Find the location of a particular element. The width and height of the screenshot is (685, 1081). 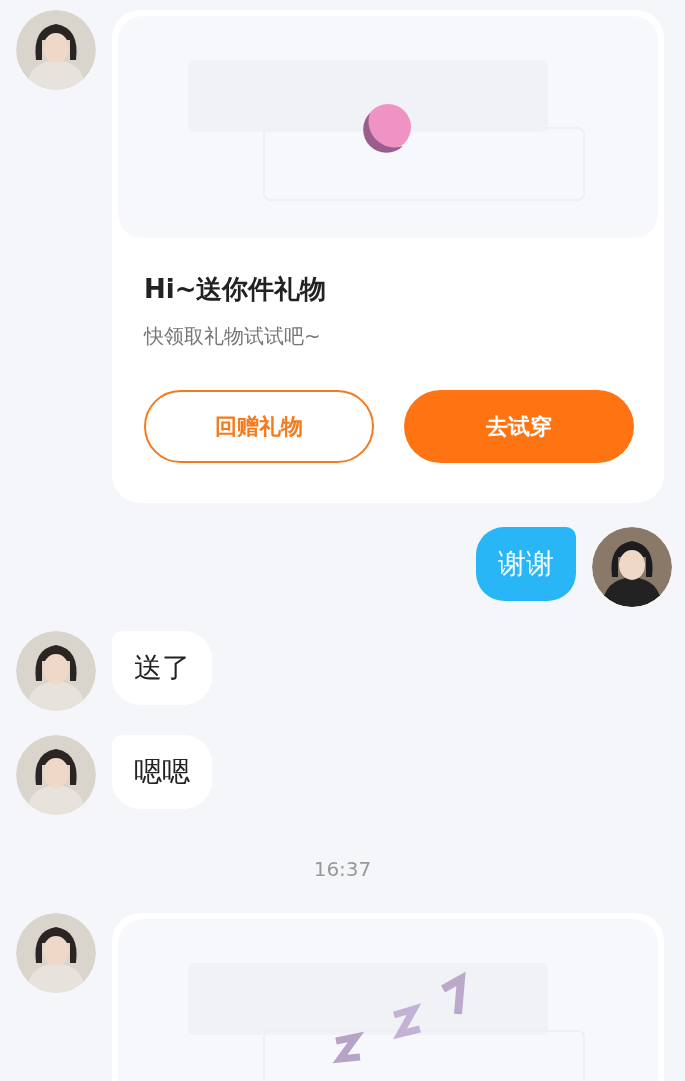

message-bubble: 送了 is located at coordinates (162, 668).